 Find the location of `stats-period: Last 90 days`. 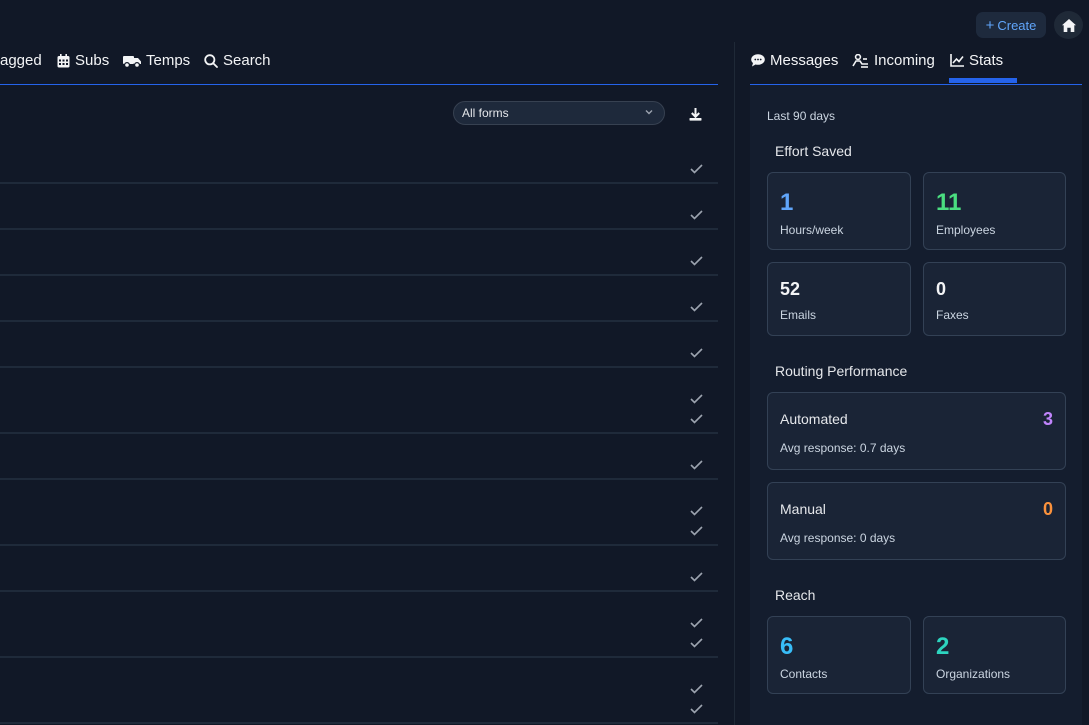

stats-period: Last 90 days is located at coordinates (801, 116).